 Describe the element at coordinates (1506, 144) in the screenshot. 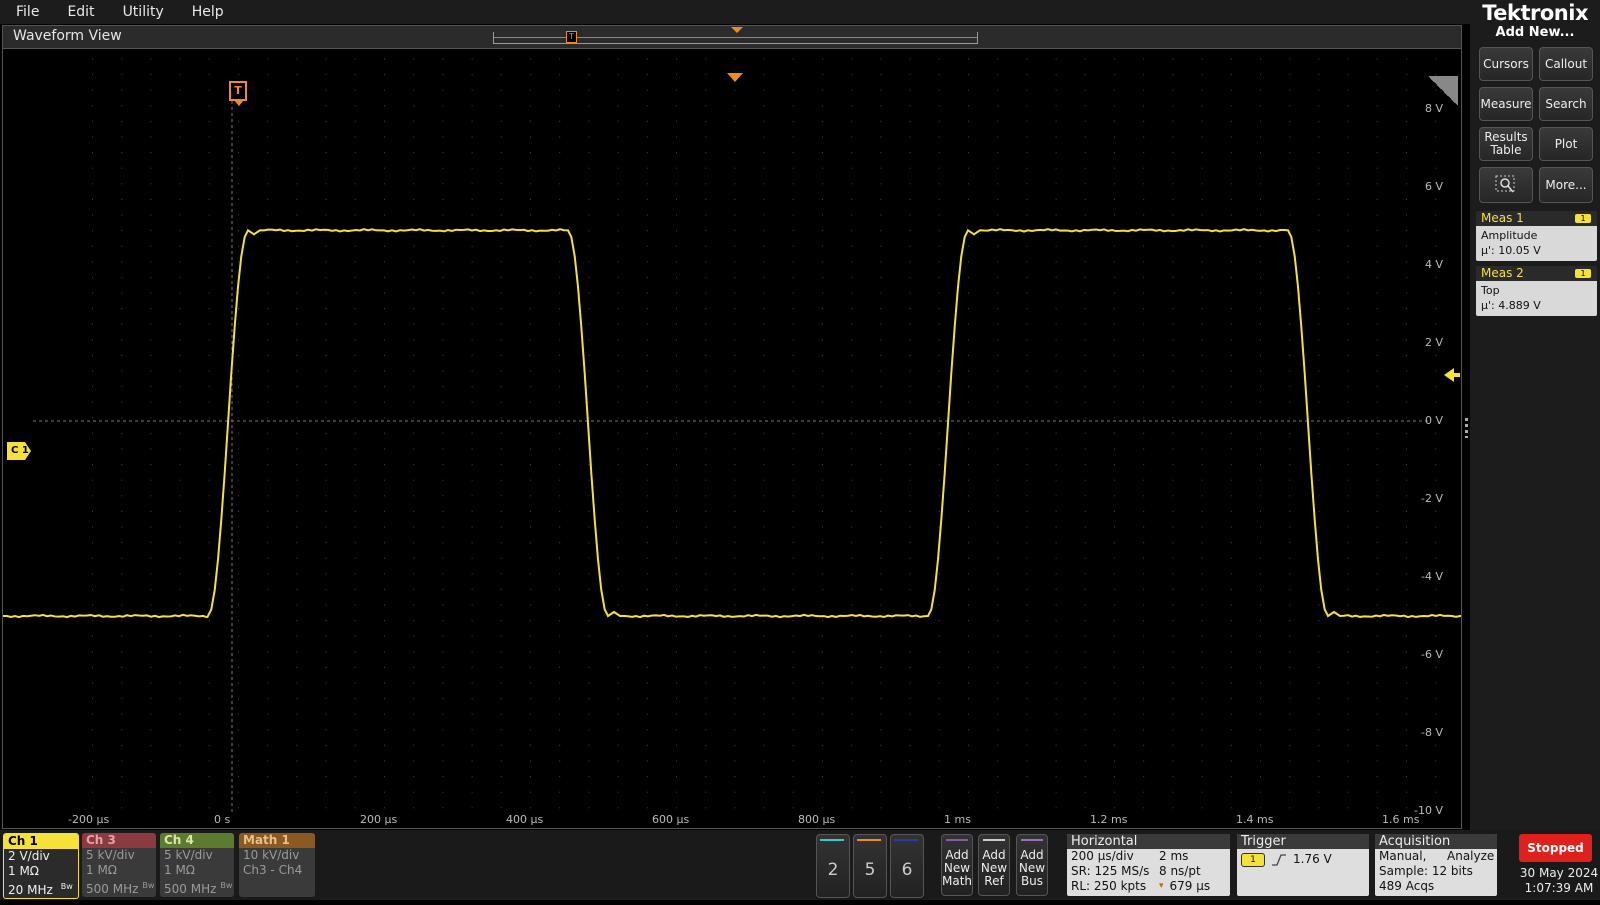

I see `results-table-button: Results Table` at that location.